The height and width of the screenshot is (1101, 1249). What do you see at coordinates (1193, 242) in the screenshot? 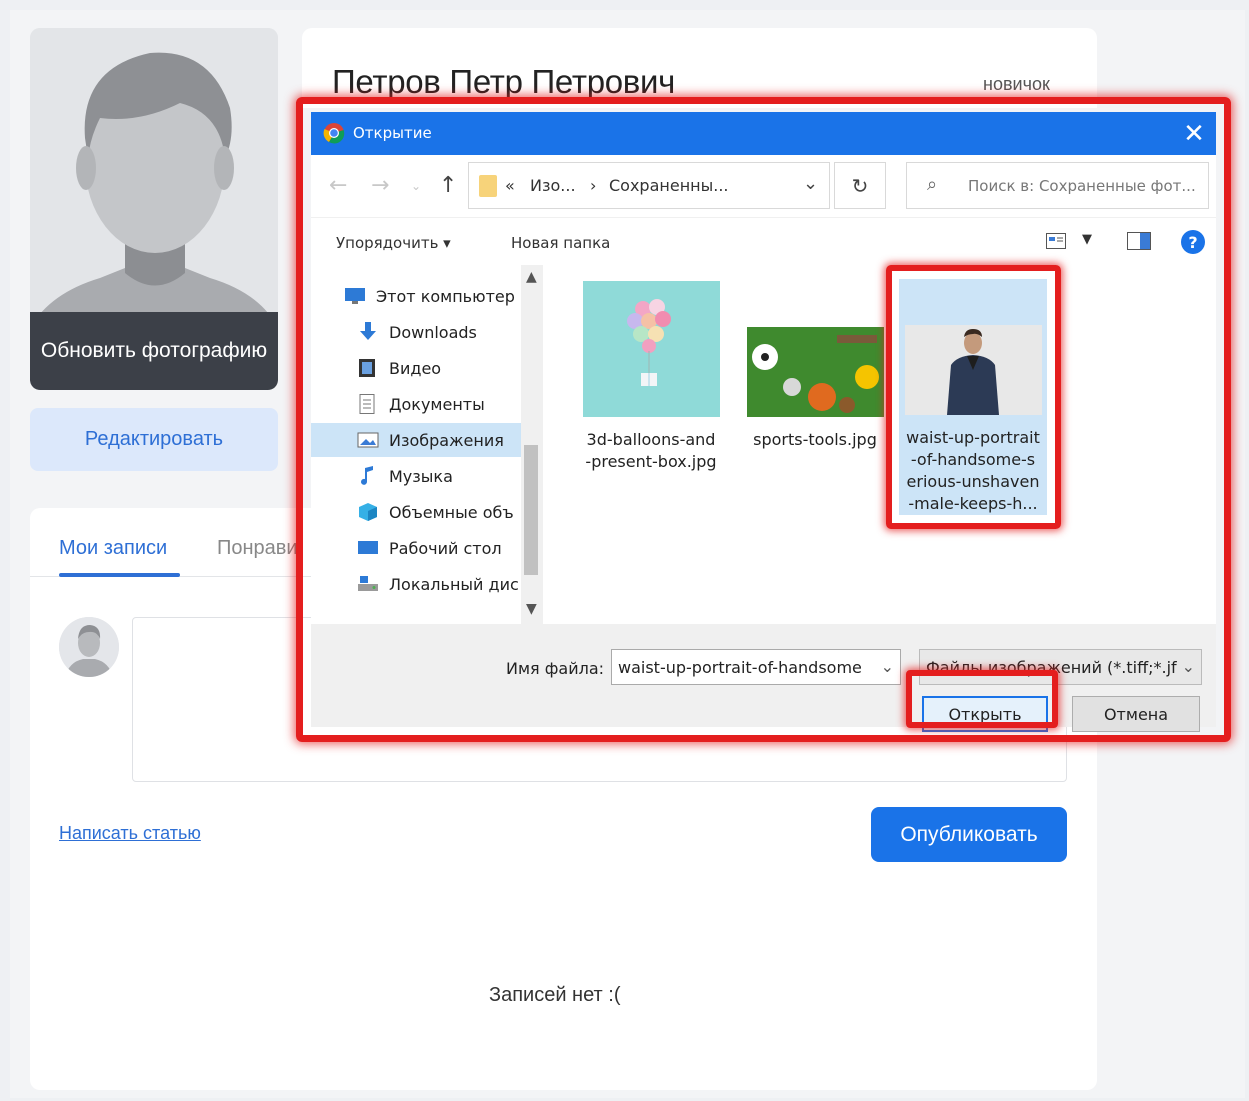
I see `help-icon: ?` at bounding box center [1193, 242].